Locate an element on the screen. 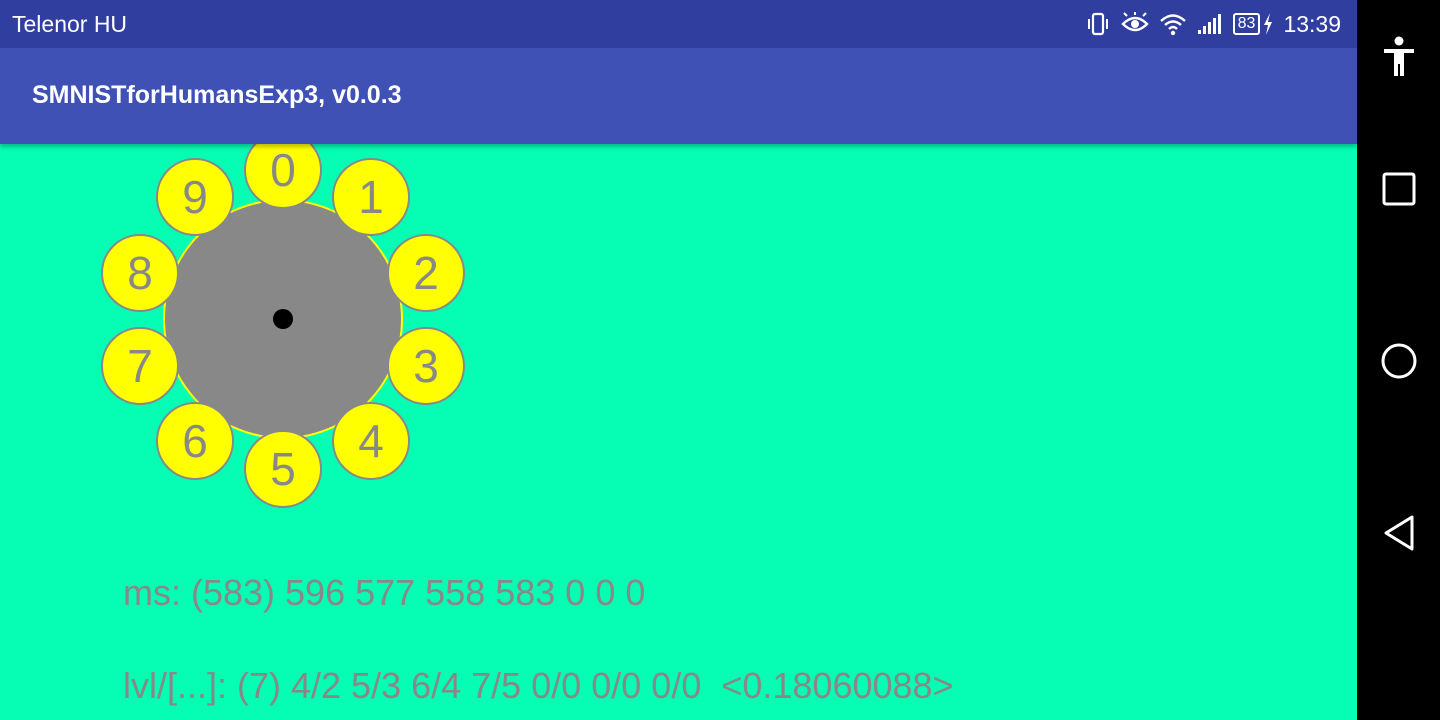 This screenshot has width=1440, height=720. digit-dial: 0 12 34 5 67 89 is located at coordinates (283, 319).